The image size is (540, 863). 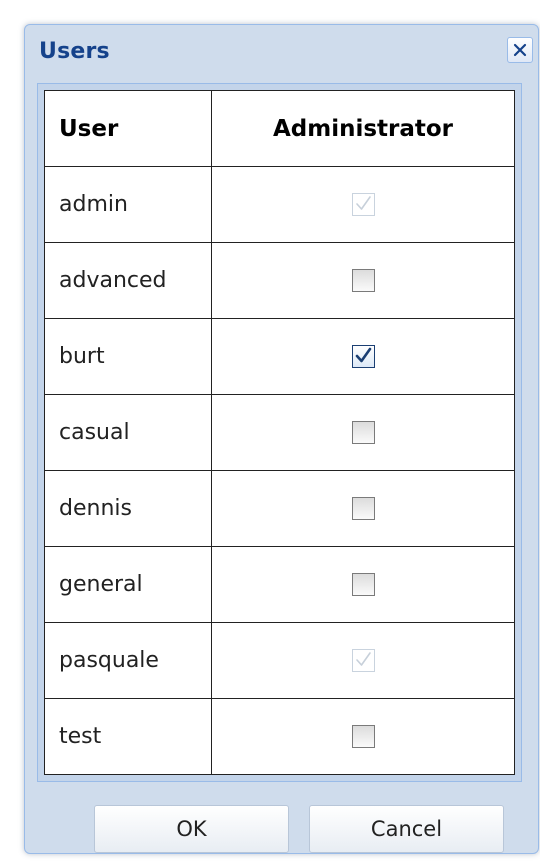 What do you see at coordinates (128, 356) in the screenshot?
I see `user-name-cell: burt` at bounding box center [128, 356].